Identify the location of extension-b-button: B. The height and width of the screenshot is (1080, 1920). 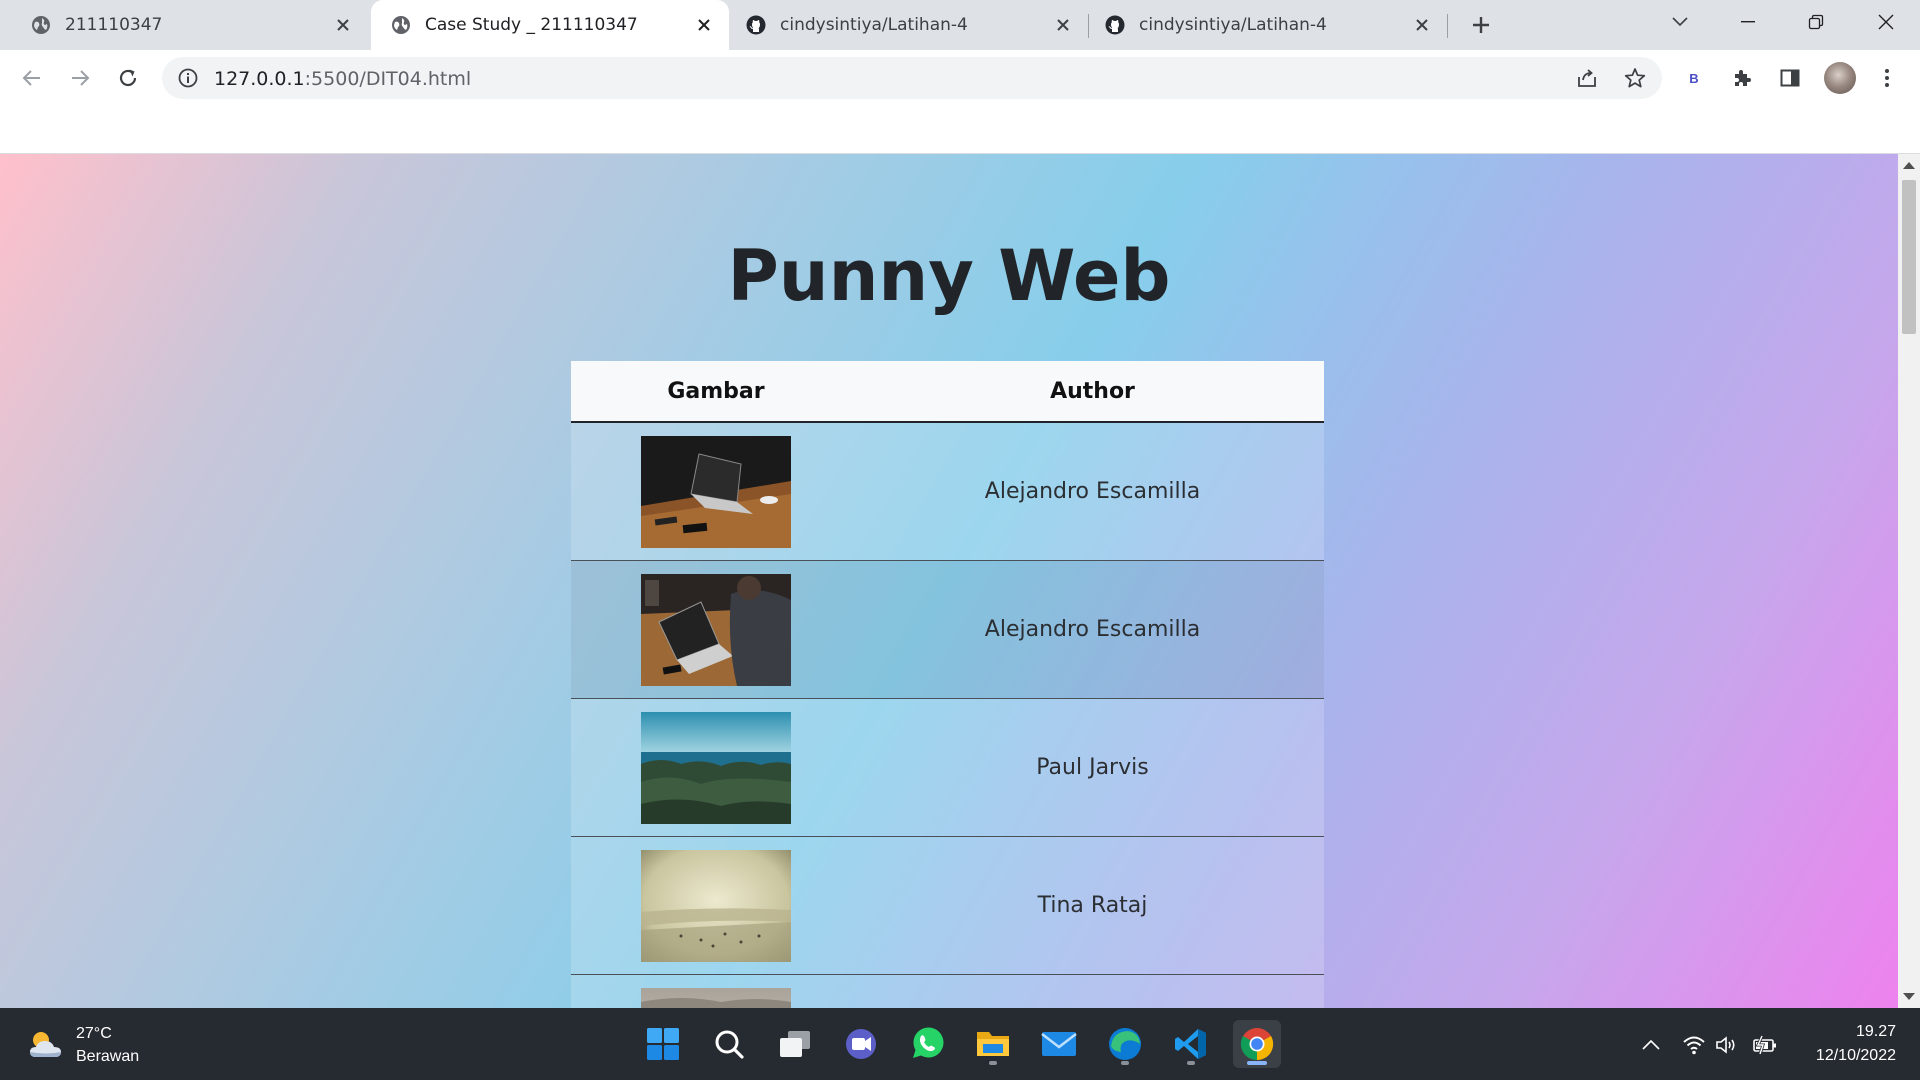
(1694, 78).